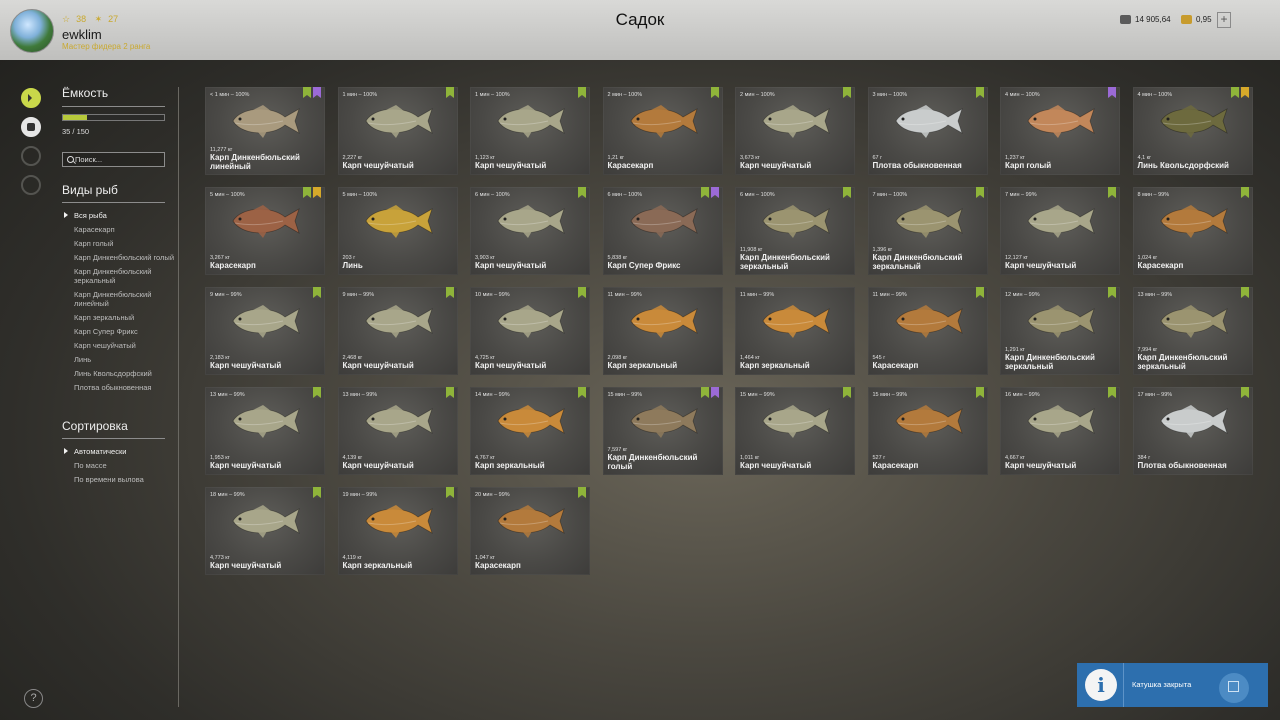 The width and height of the screenshot is (1280, 720). I want to click on fish-card: 17 мин – 99% 384 г Плотва обыкновенная, so click(1192, 431).